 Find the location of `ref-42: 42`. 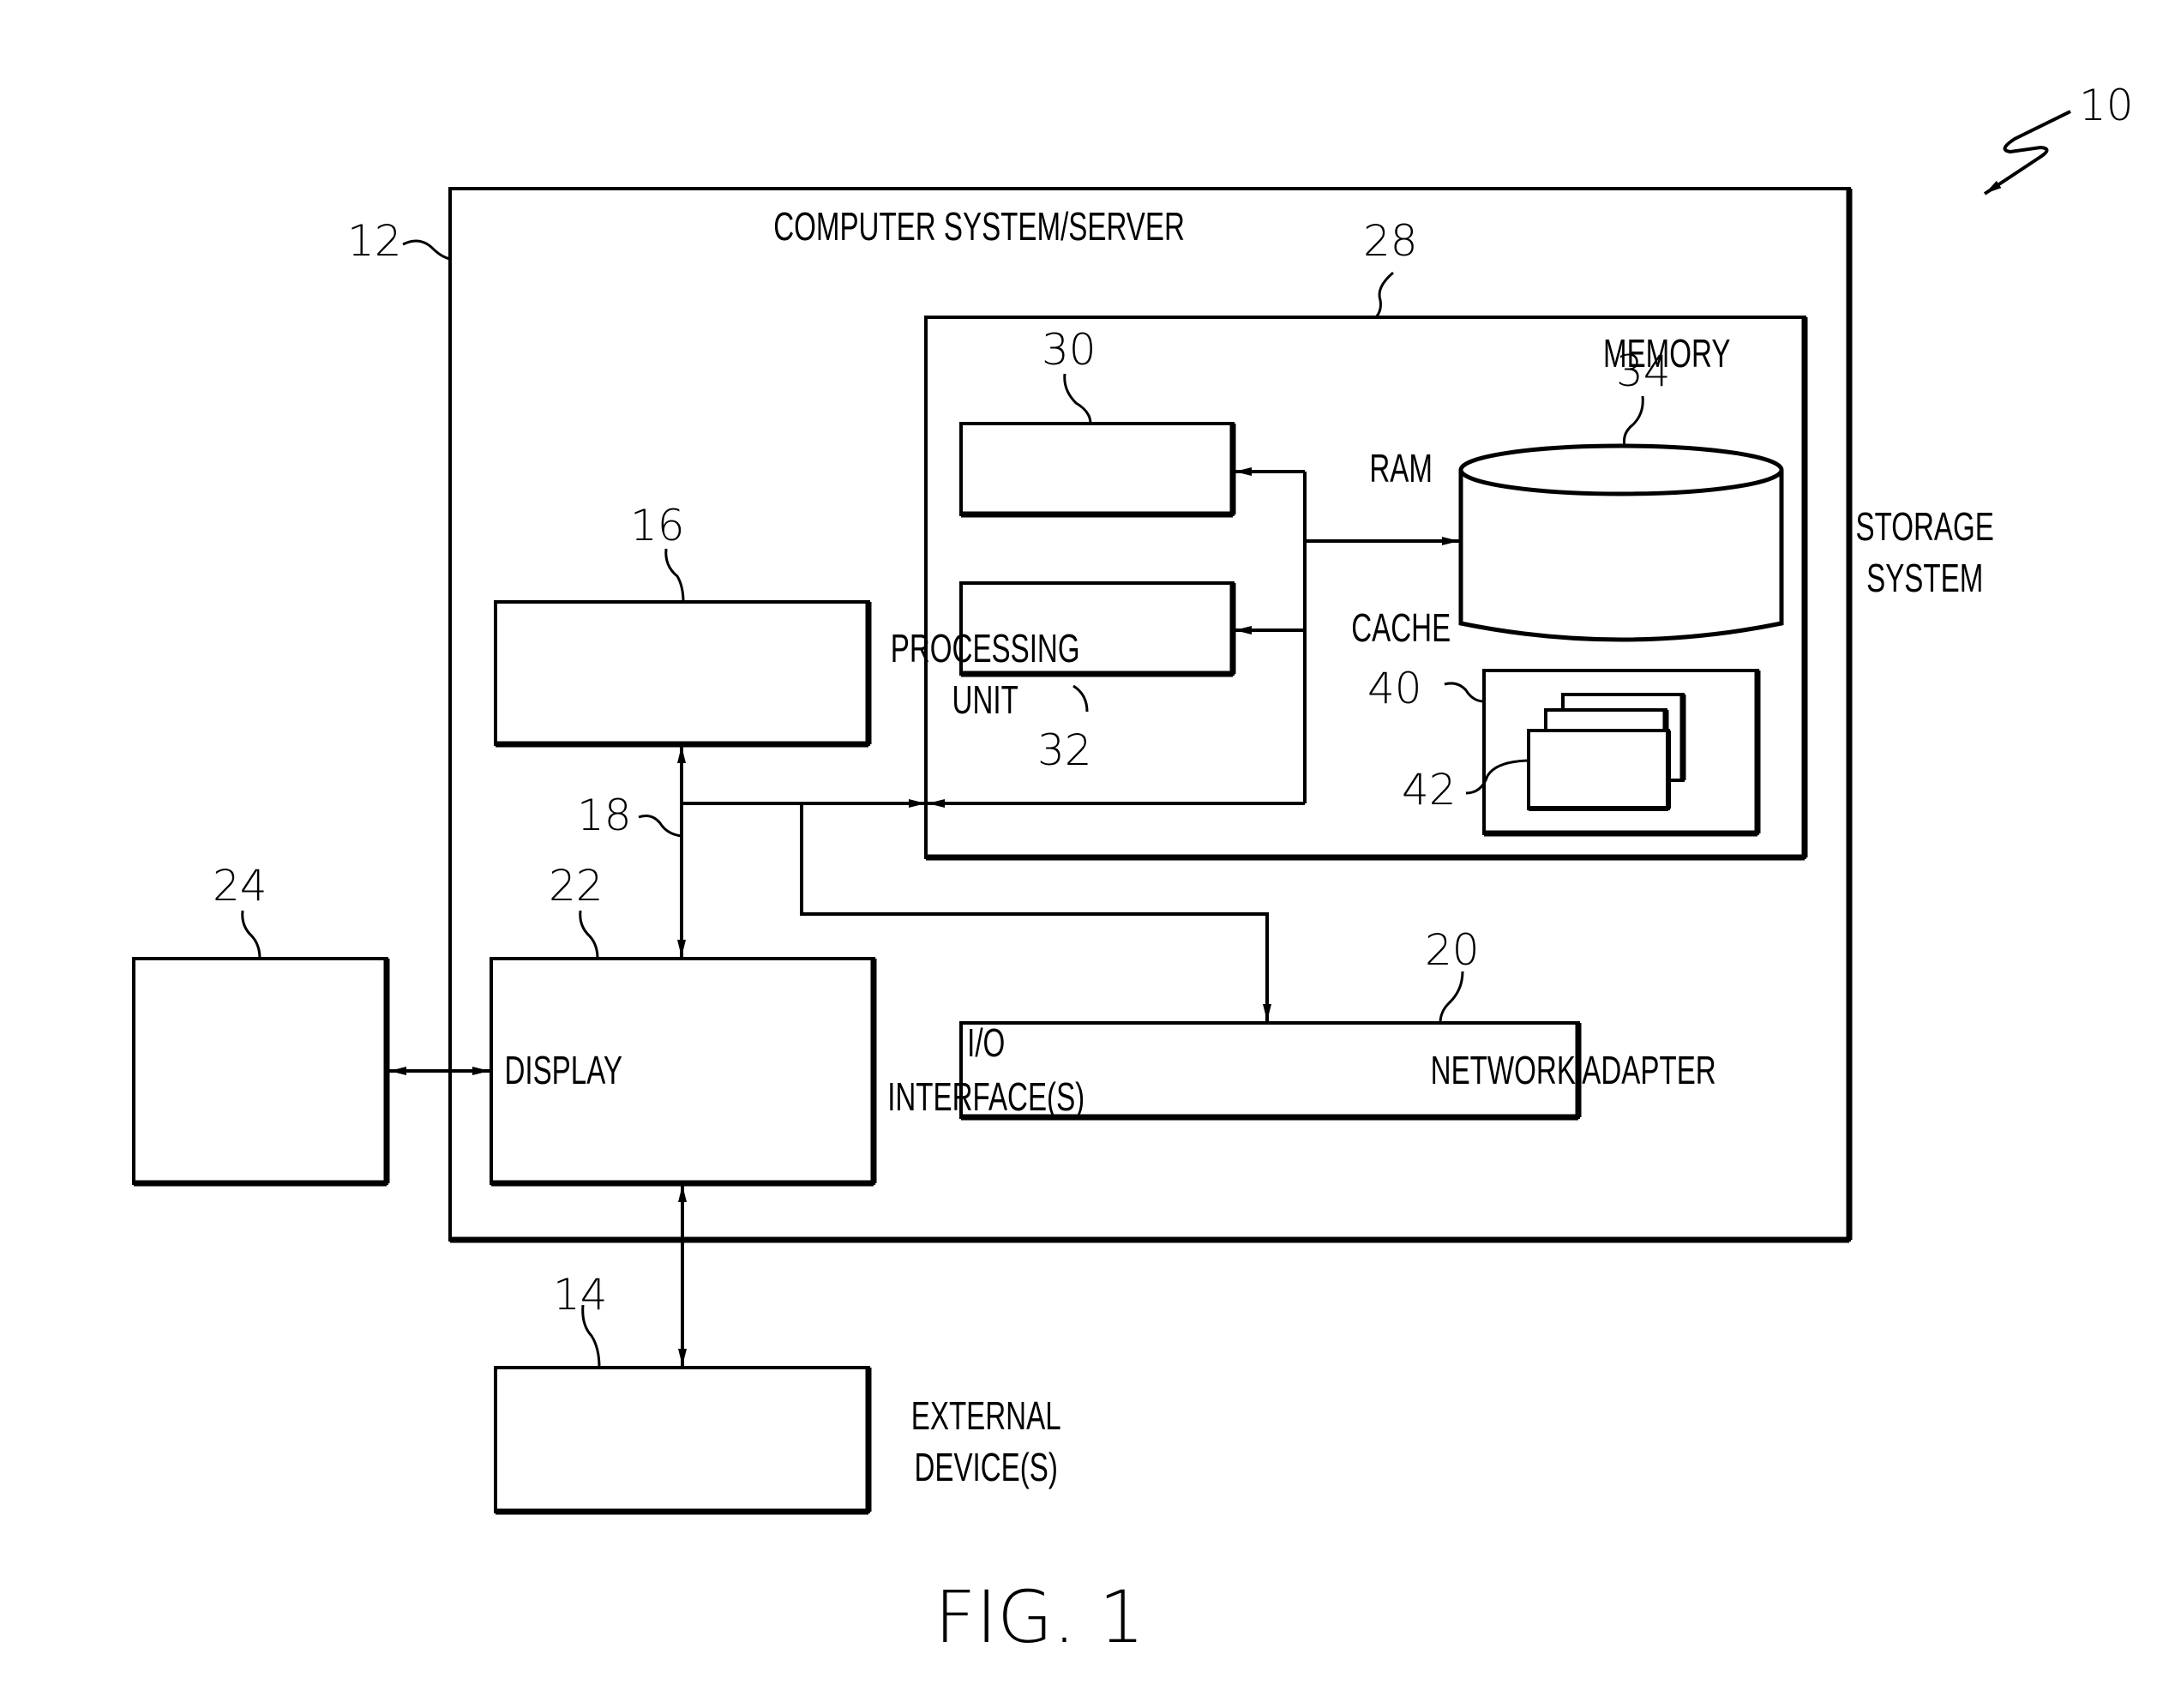

ref-42: 42 is located at coordinates (1430, 790).